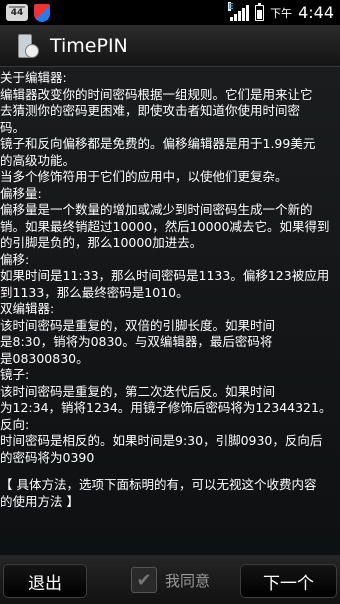  Describe the element at coordinates (158, 484) in the screenshot. I see `note-line: 【 具体方法，选项下面标明的有，可以无视这个收费内容` at that location.